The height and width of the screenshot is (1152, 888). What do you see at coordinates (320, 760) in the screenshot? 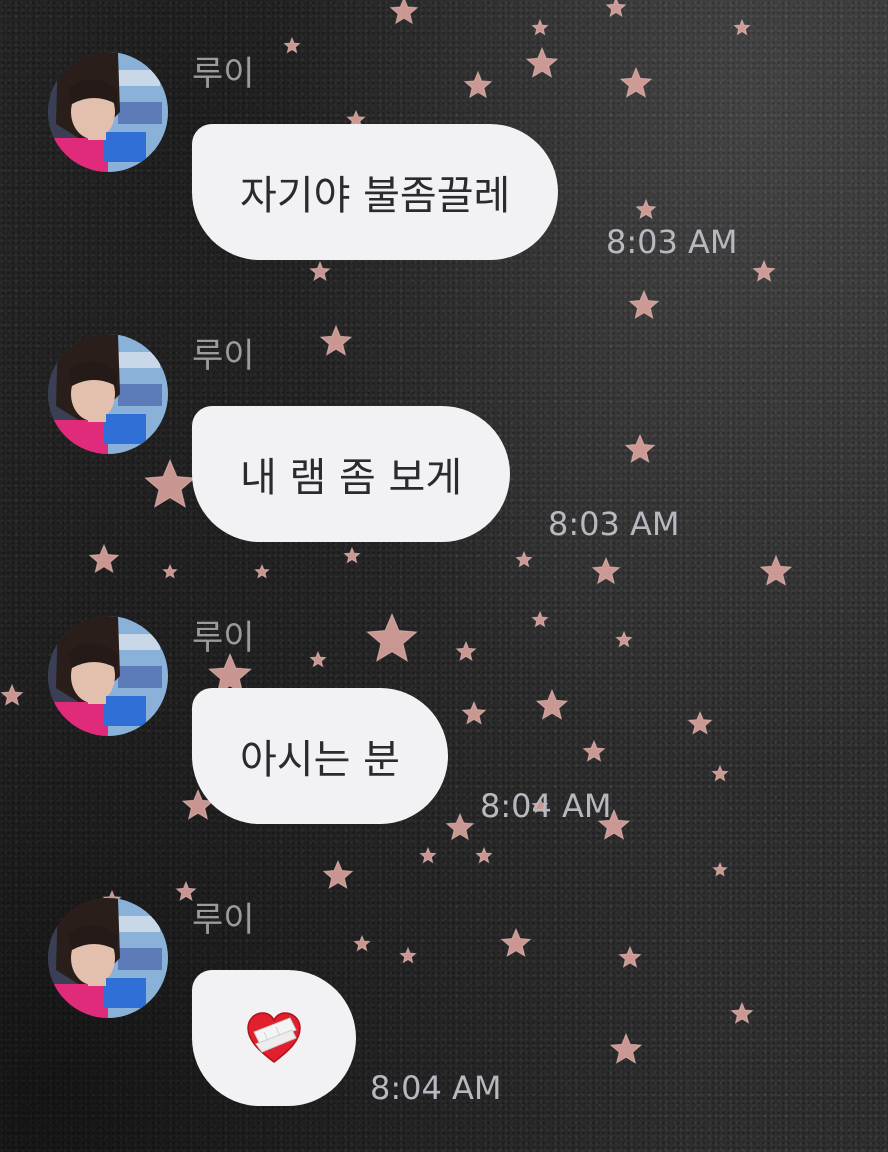
I see `message-text: 아시는 분` at bounding box center [320, 760].